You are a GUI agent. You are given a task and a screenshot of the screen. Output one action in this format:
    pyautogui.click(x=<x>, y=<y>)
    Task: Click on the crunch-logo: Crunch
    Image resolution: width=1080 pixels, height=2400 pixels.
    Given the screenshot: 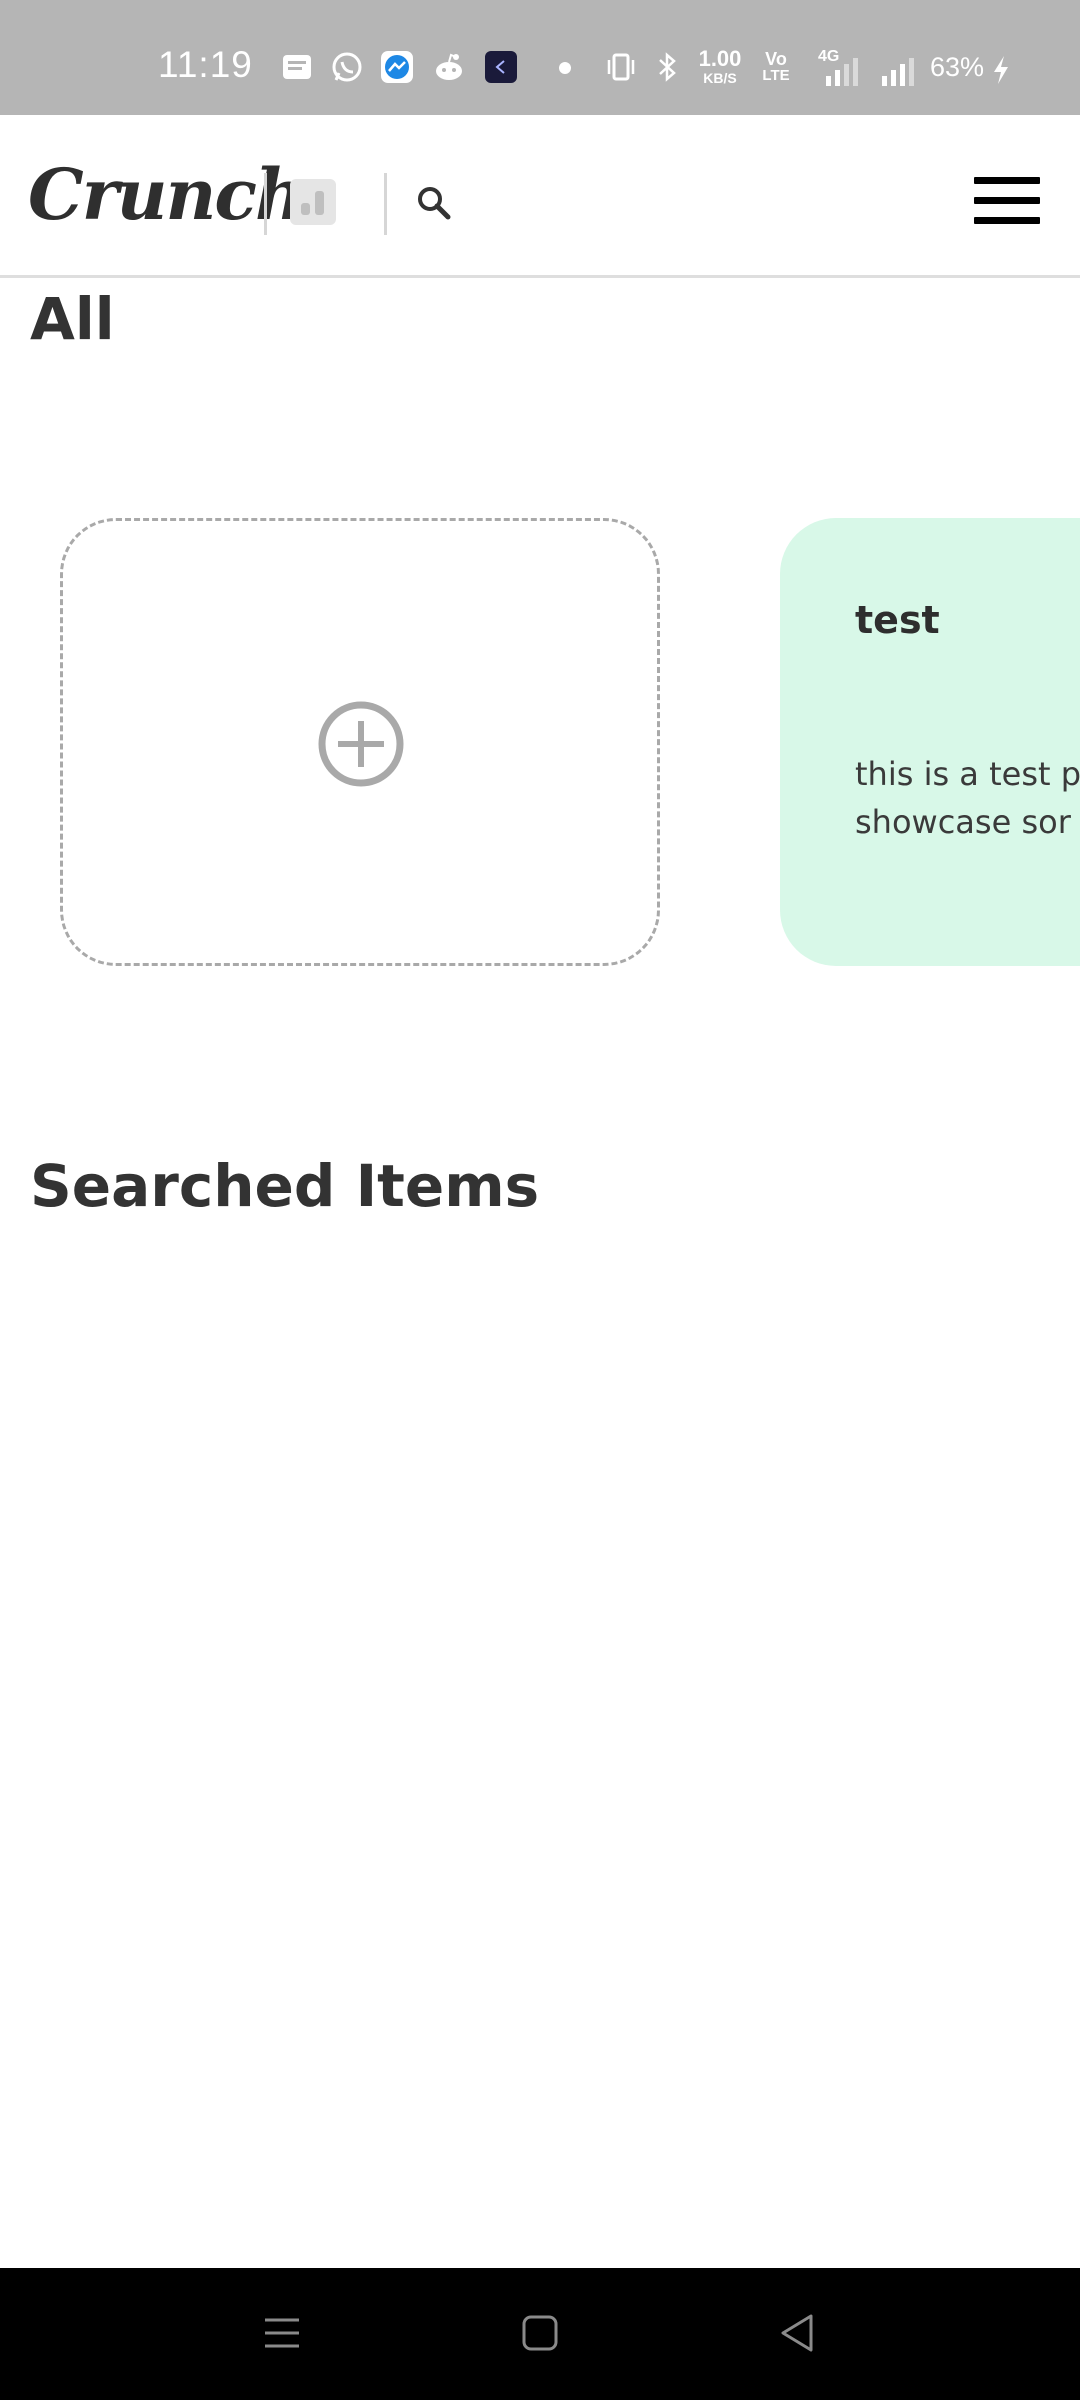 What is the action you would take?
    pyautogui.click(x=167, y=194)
    